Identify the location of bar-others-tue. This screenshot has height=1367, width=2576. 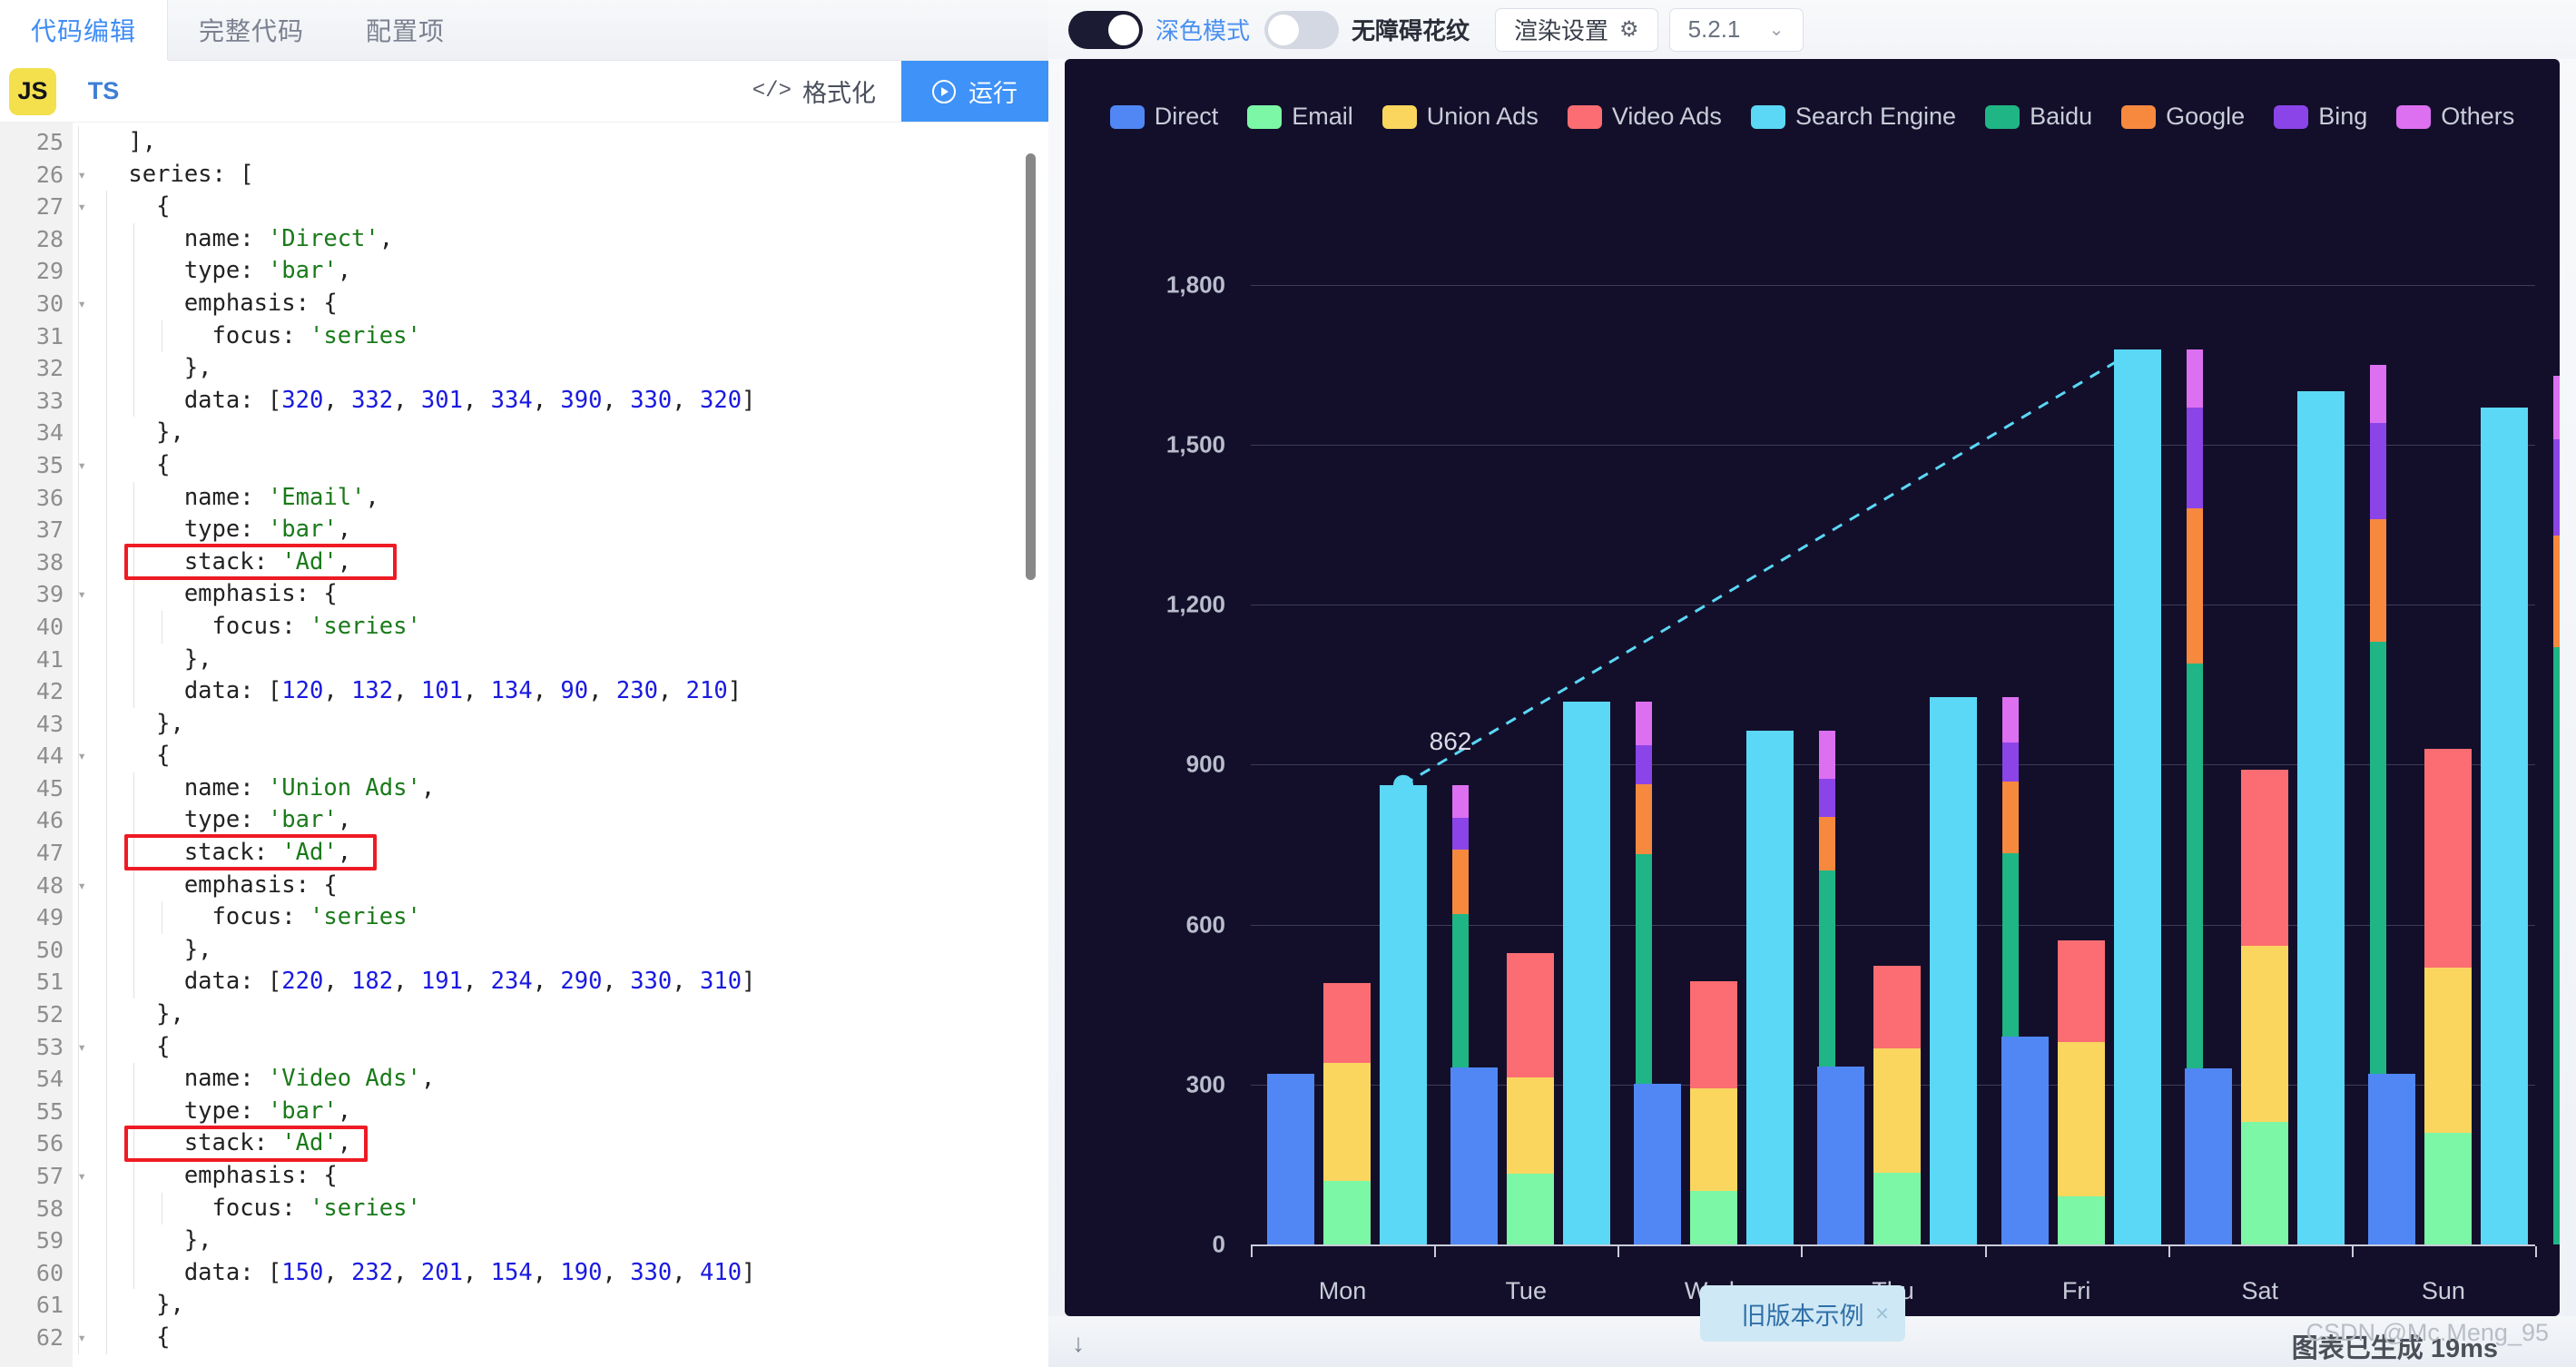
(1644, 724).